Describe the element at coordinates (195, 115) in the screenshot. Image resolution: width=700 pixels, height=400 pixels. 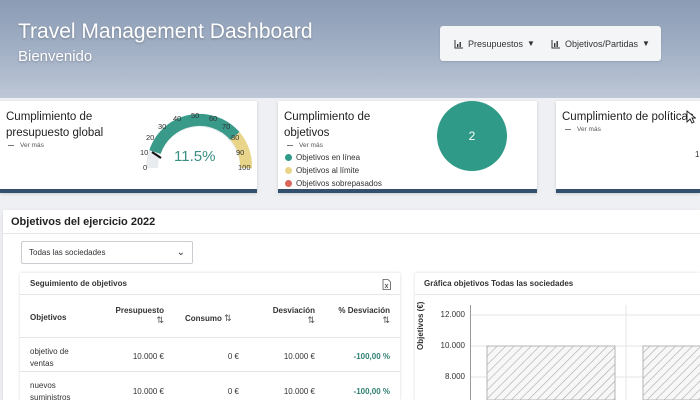
I see `gauge-tick-label: 50` at that location.